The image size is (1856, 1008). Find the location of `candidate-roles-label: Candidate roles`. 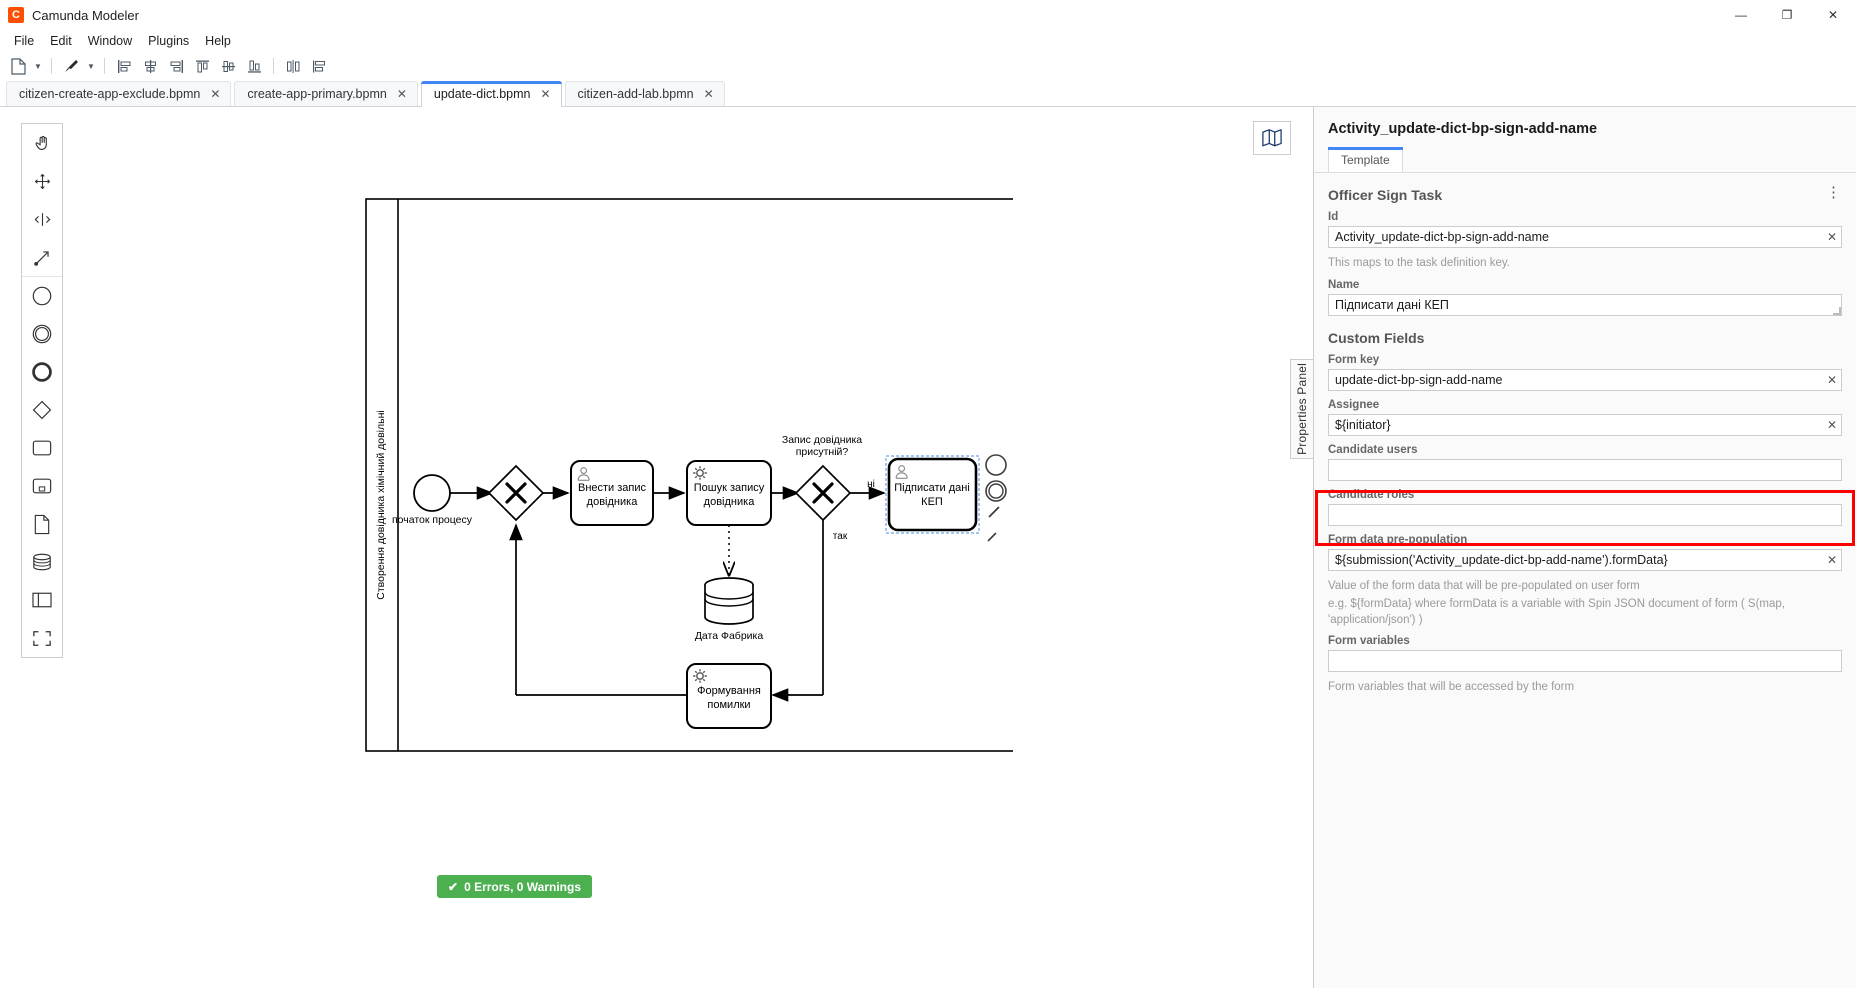

candidate-roles-label: Candidate roles is located at coordinates (1371, 494).